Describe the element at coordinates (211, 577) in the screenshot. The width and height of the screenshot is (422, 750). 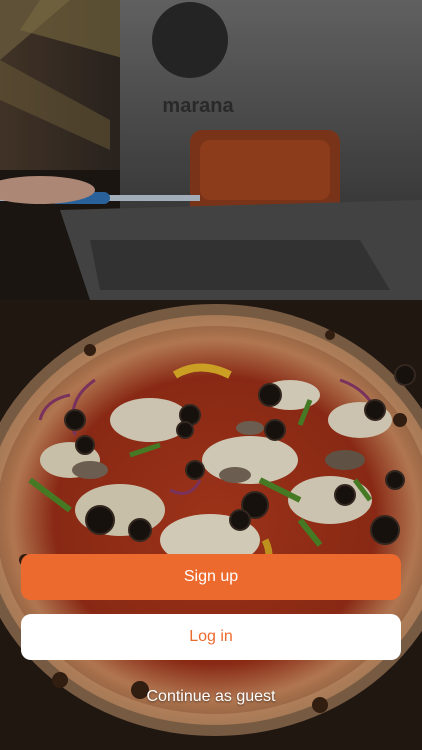
I see `sign-up-button: Sign up` at that location.